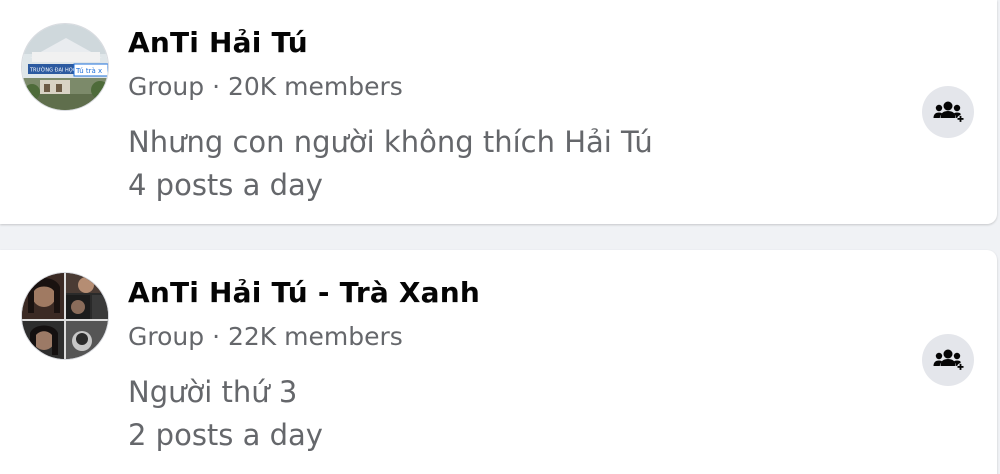  I want to click on post-frequency: 2 posts a day, so click(225, 435).